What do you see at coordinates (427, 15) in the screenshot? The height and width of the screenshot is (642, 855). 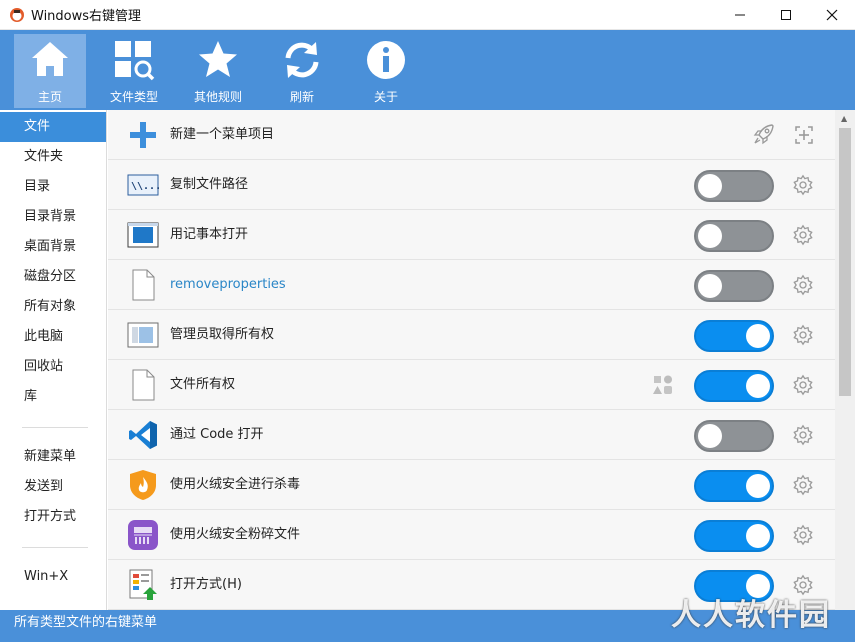 I see `title-bar: Windows右键管理` at bounding box center [427, 15].